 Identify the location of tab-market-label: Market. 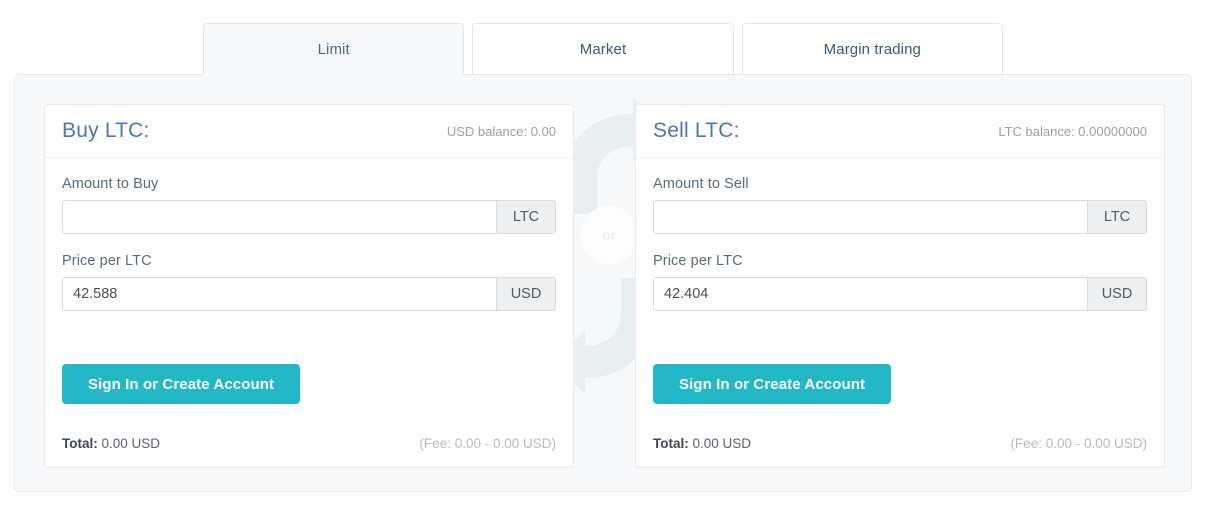
(603, 49).